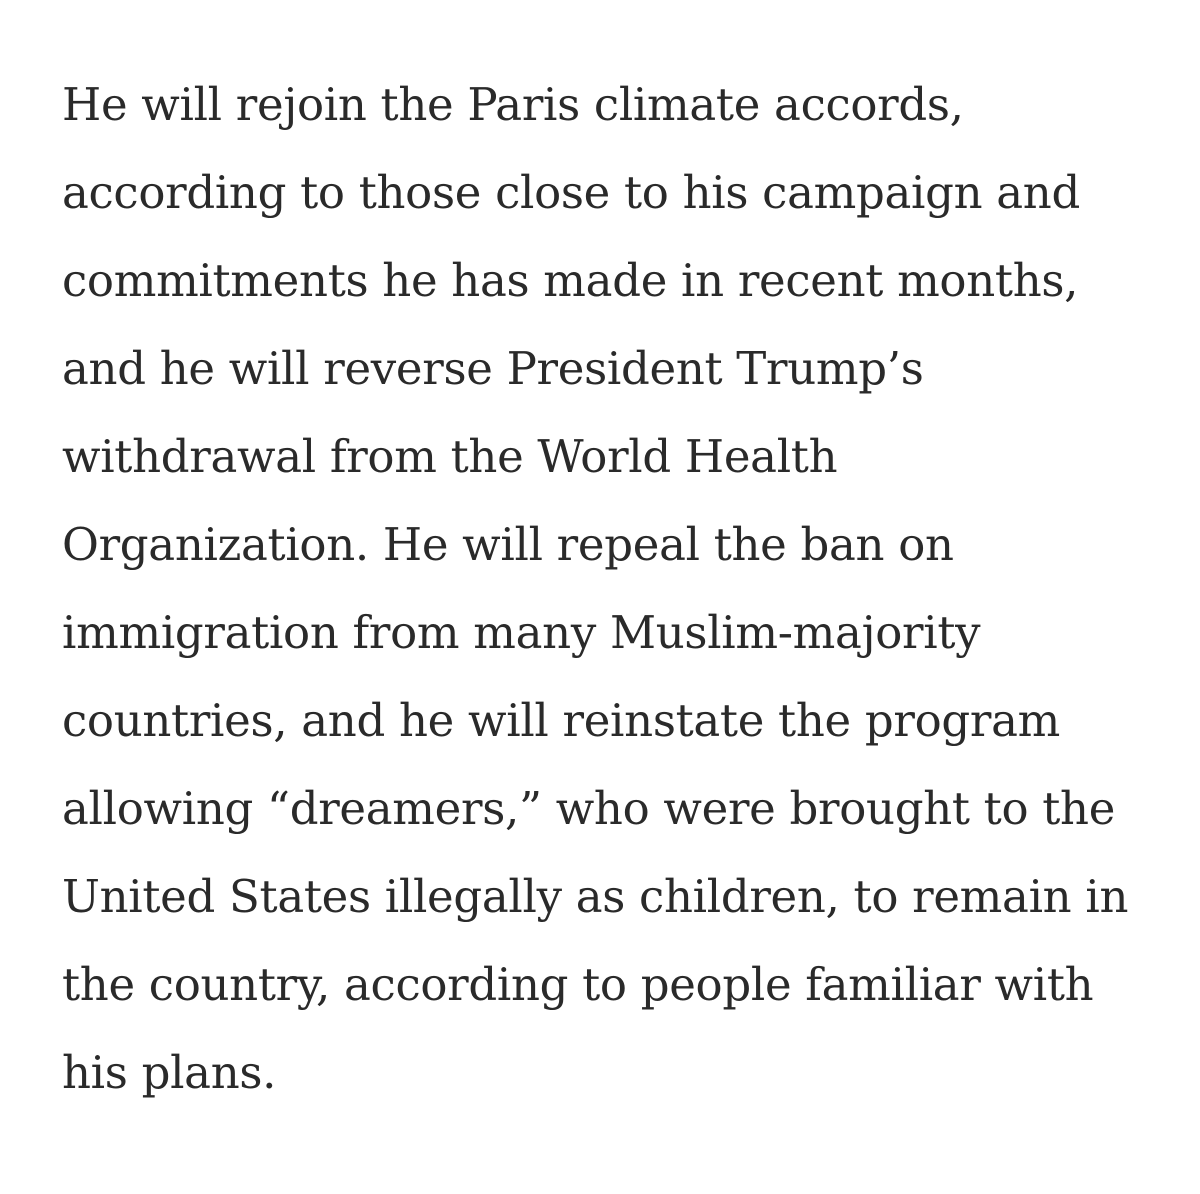 Image resolution: width=1200 pixels, height=1194 pixels. I want to click on paragraph-line: immigration from many Muslim-majority, so click(521, 632).